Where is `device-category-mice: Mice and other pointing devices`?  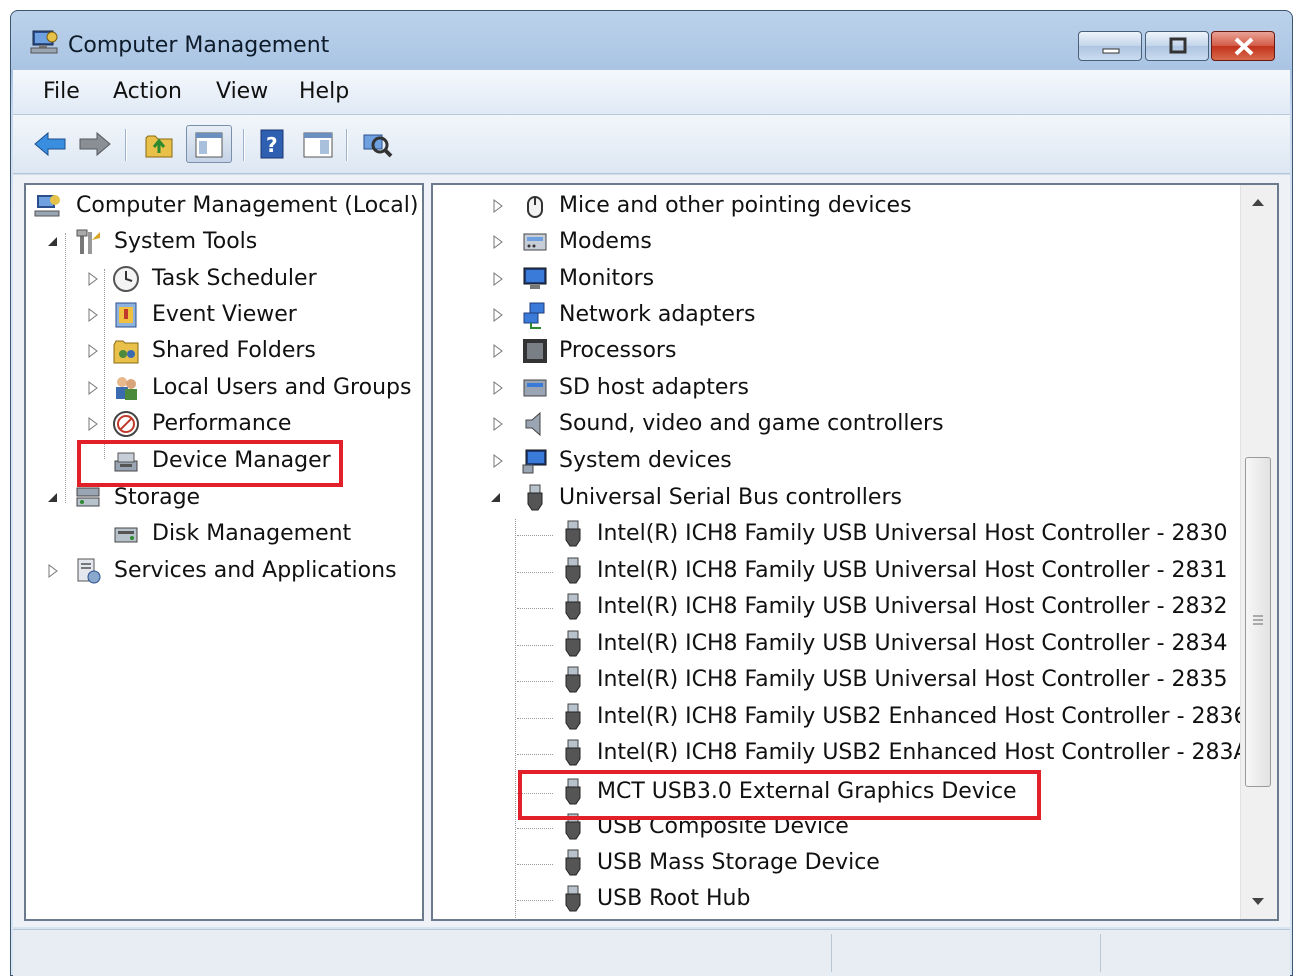
device-category-mice: Mice and other pointing devices is located at coordinates (838, 207).